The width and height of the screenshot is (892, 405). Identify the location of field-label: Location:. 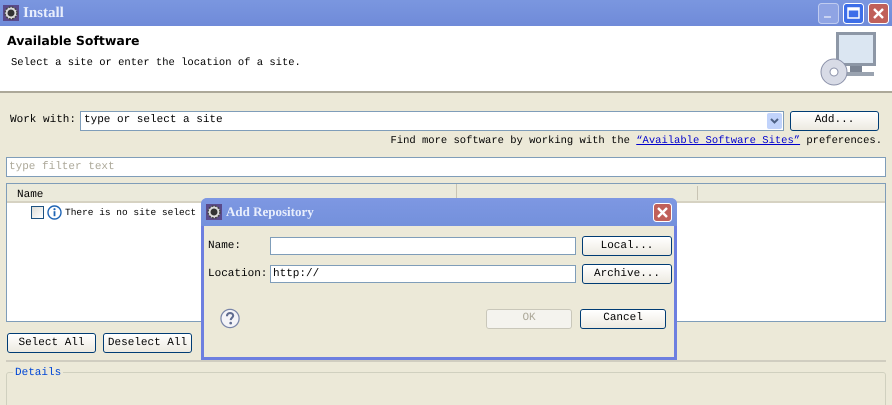
(238, 274).